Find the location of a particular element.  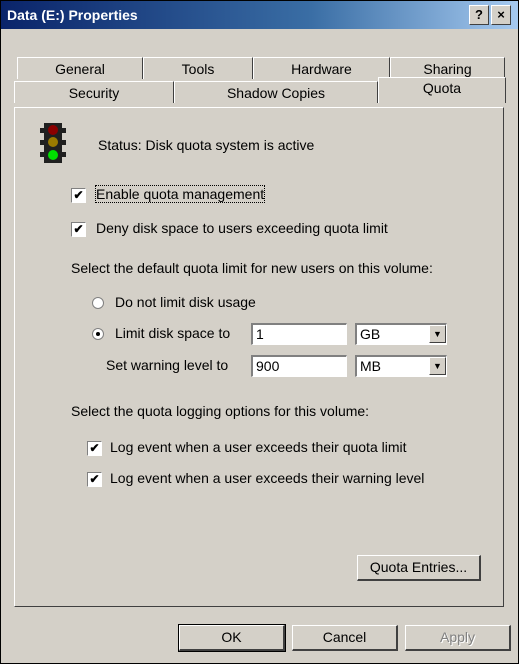

tab-shadow-copies: Shadow Copies is located at coordinates (276, 92).